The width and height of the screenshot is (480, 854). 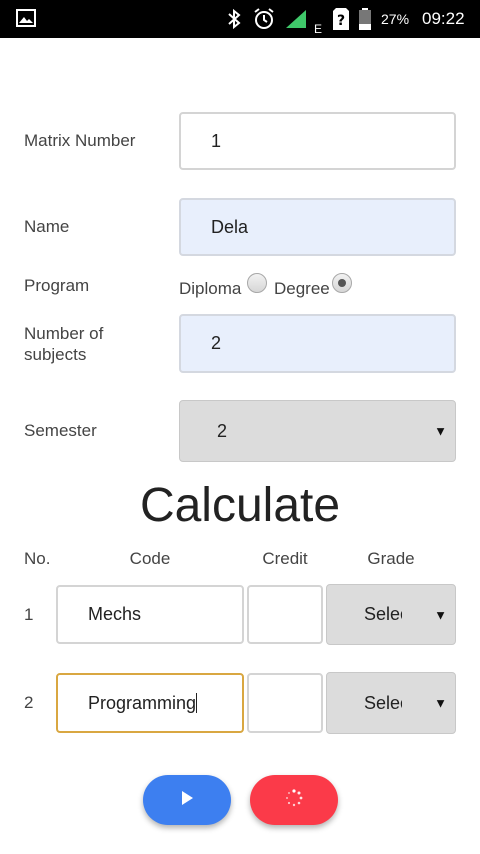 What do you see at coordinates (302, 288) in the screenshot?
I see `degree-option-label: Degree` at bounding box center [302, 288].